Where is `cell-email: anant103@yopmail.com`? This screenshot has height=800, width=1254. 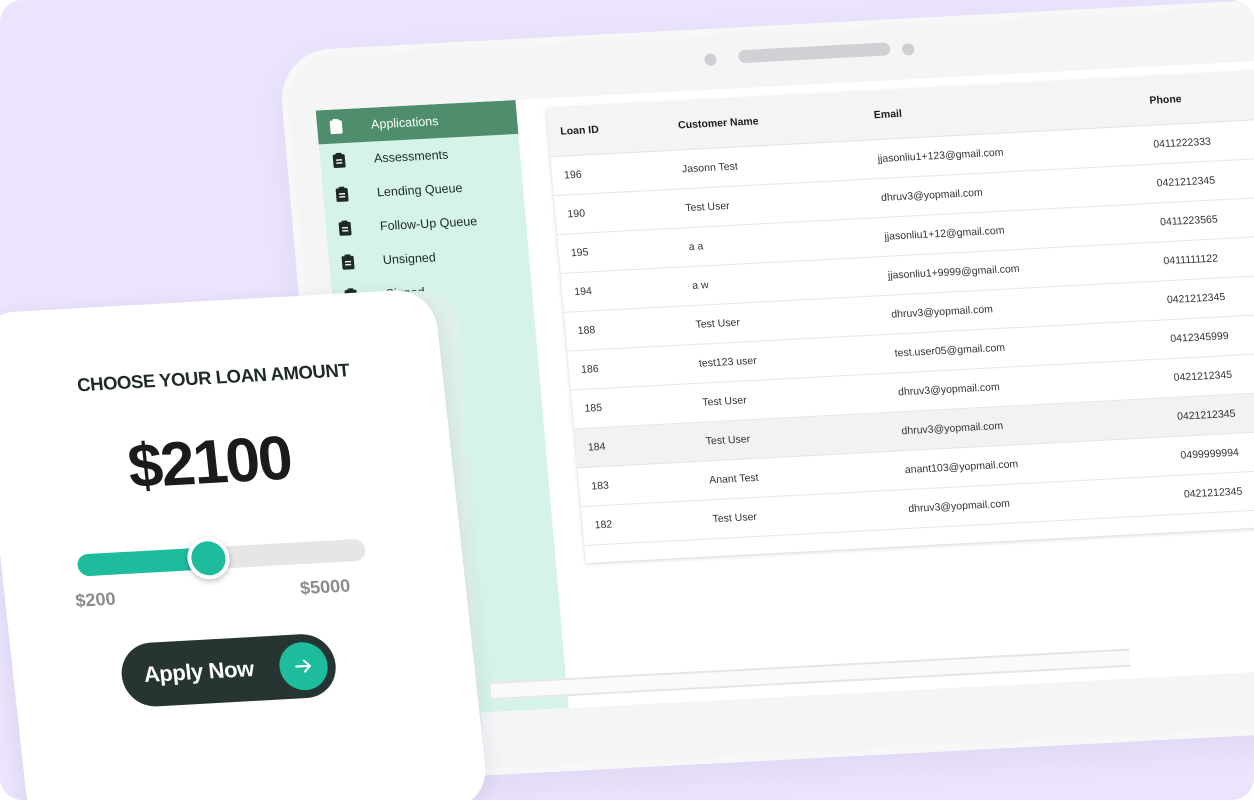
cell-email: anant103@yopmail.com is located at coordinates (961, 467).